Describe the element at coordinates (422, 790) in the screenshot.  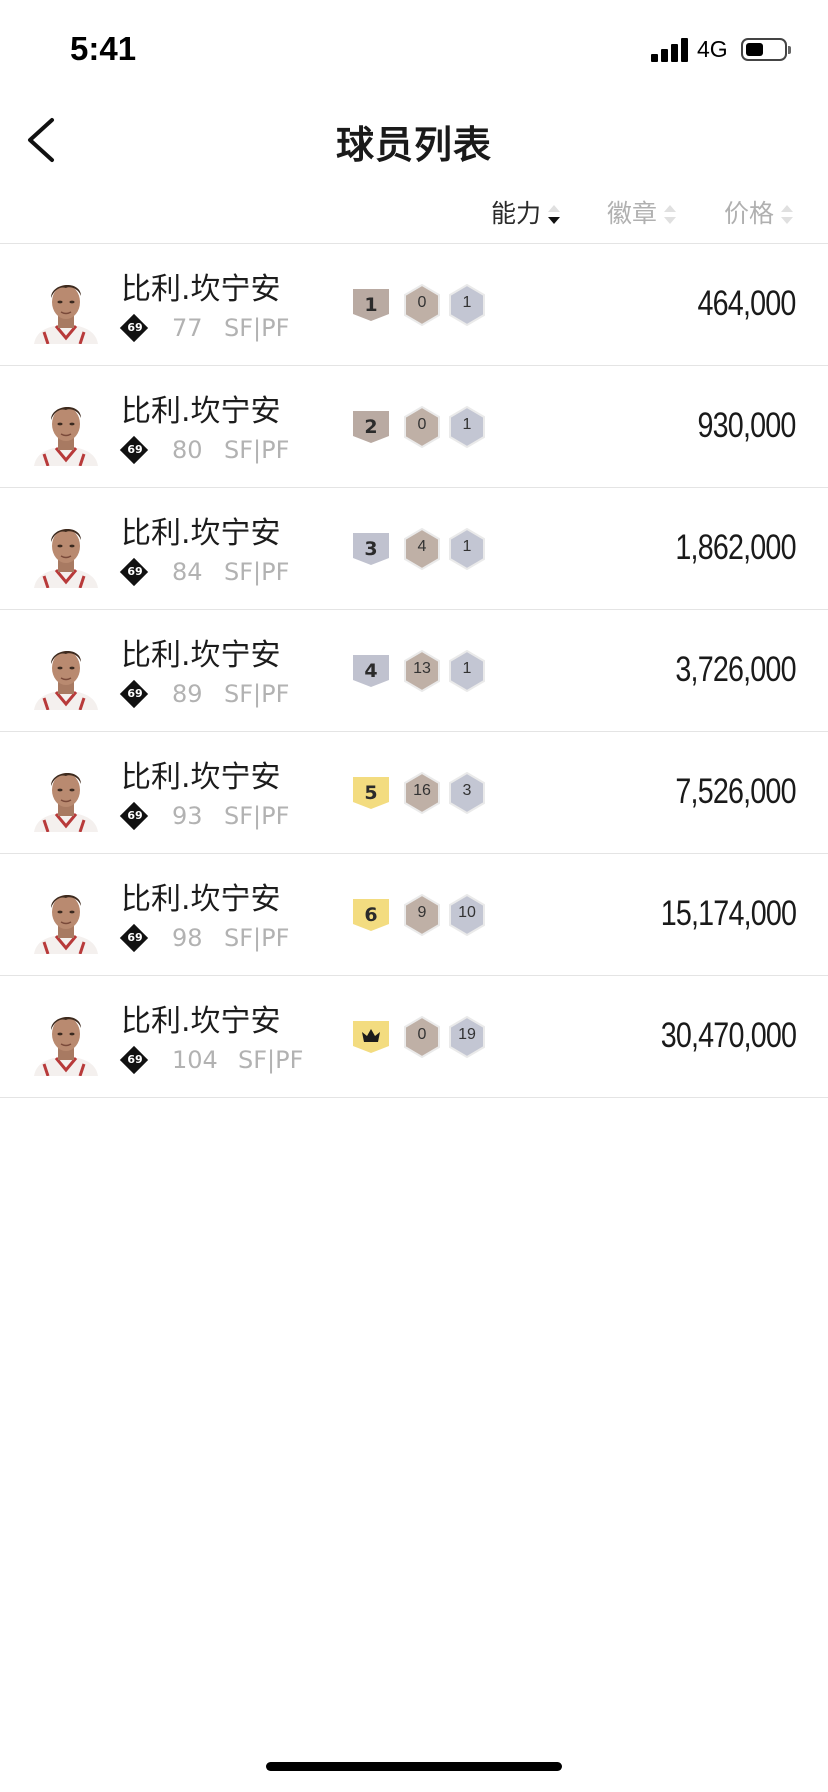
I see `badge-count: 16` at that location.